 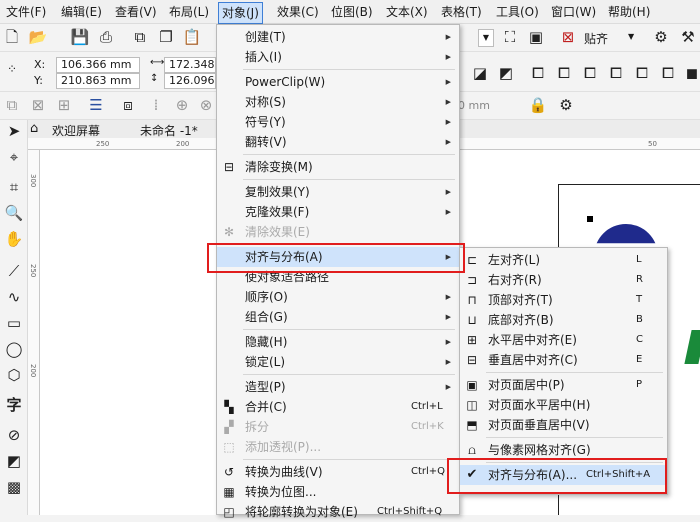 What do you see at coordinates (338, 122) in the screenshot?
I see `object-menu-item: 符号(Y) ▶` at bounding box center [338, 122].